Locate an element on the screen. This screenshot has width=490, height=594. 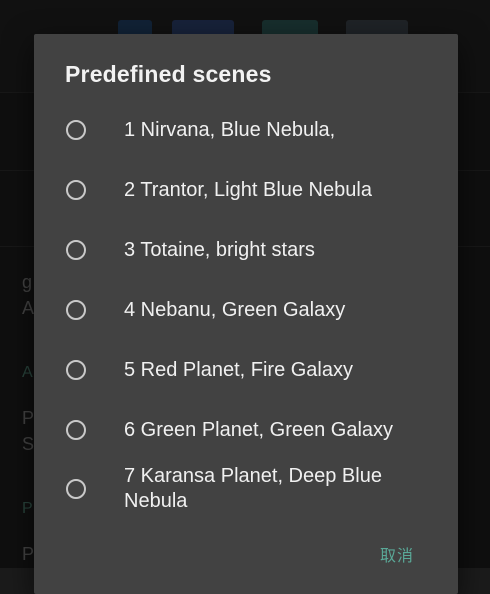
scene-option-2: 2 Trantor, Light Blue Nebula is located at coordinates (246, 189).